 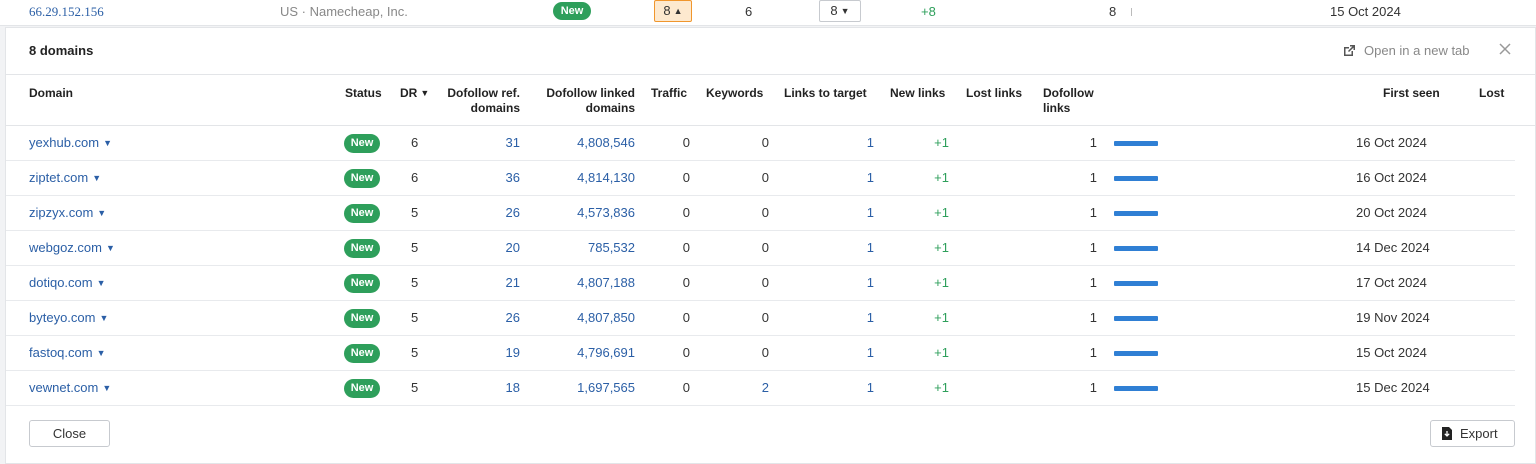 What do you see at coordinates (770, 51) in the screenshot?
I see `panel-header: 8 domains Open in a new tab` at bounding box center [770, 51].